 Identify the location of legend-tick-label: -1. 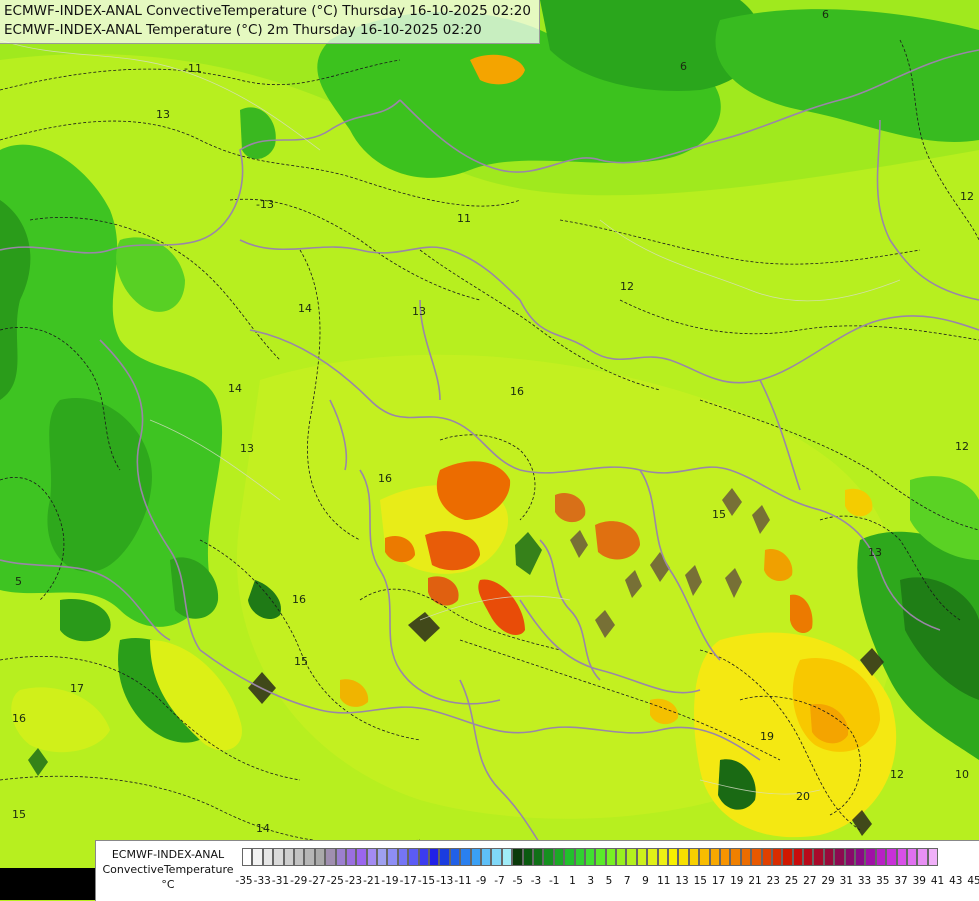
(554, 881).